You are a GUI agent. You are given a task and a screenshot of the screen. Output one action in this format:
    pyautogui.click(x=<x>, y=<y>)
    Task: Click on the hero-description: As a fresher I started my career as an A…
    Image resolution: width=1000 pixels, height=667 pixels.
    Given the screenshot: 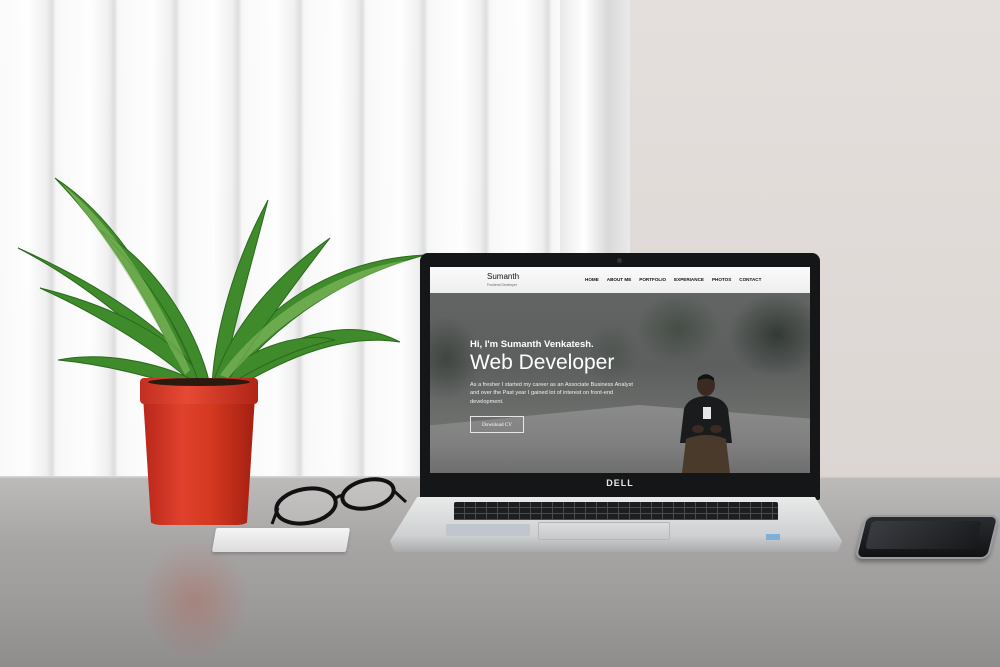 What is the action you would take?
    pyautogui.click(x=551, y=393)
    